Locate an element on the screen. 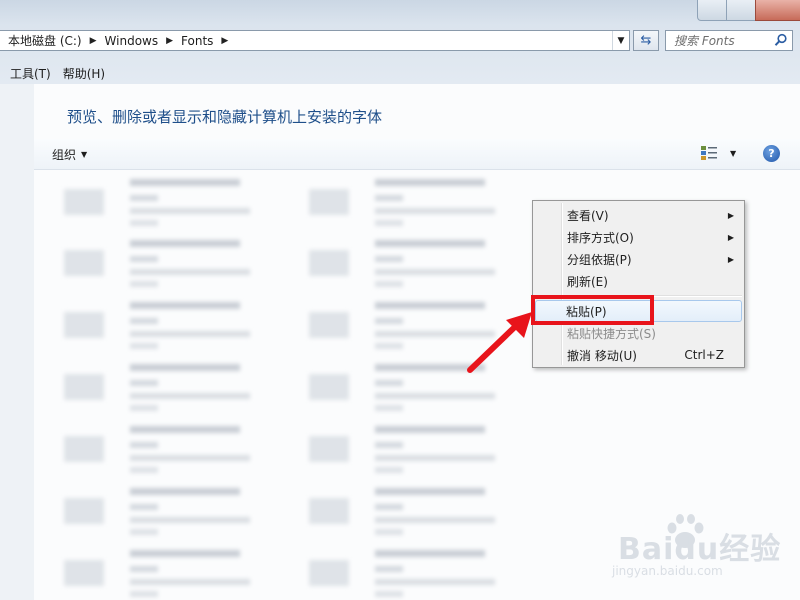 This screenshot has height=600, width=800. organize-button: 组织 ▼ is located at coordinates (69, 154).